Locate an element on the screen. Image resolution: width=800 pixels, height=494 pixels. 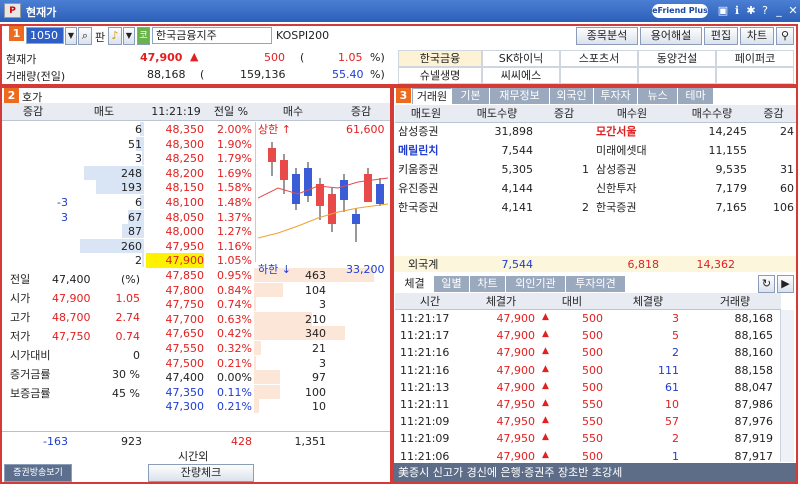
buy-broker: 한국증권 is located at coordinates (616, 207).